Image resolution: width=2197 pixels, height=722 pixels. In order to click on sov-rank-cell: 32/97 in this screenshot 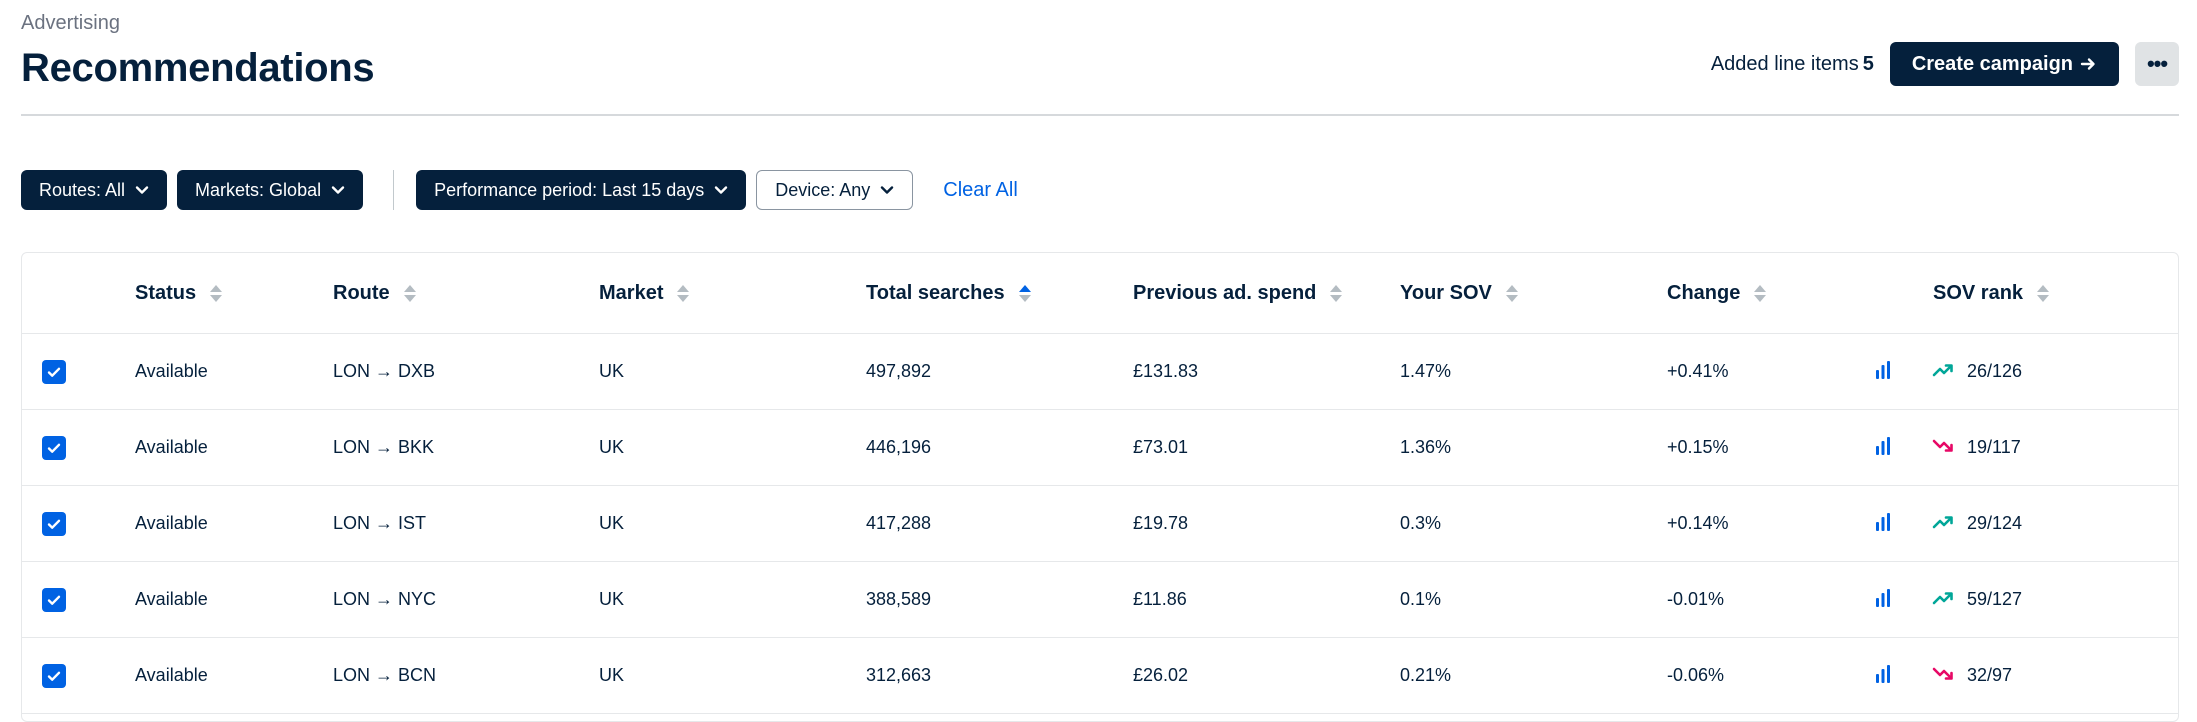, I will do `click(1990, 675)`.